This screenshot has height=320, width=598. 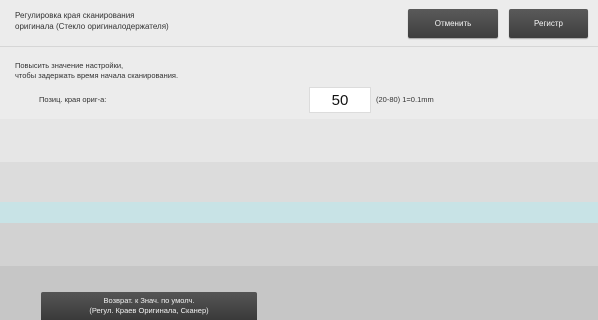 What do you see at coordinates (73, 99) in the screenshot?
I see `edge-position-label: Позиц. края ориг-а:` at bounding box center [73, 99].